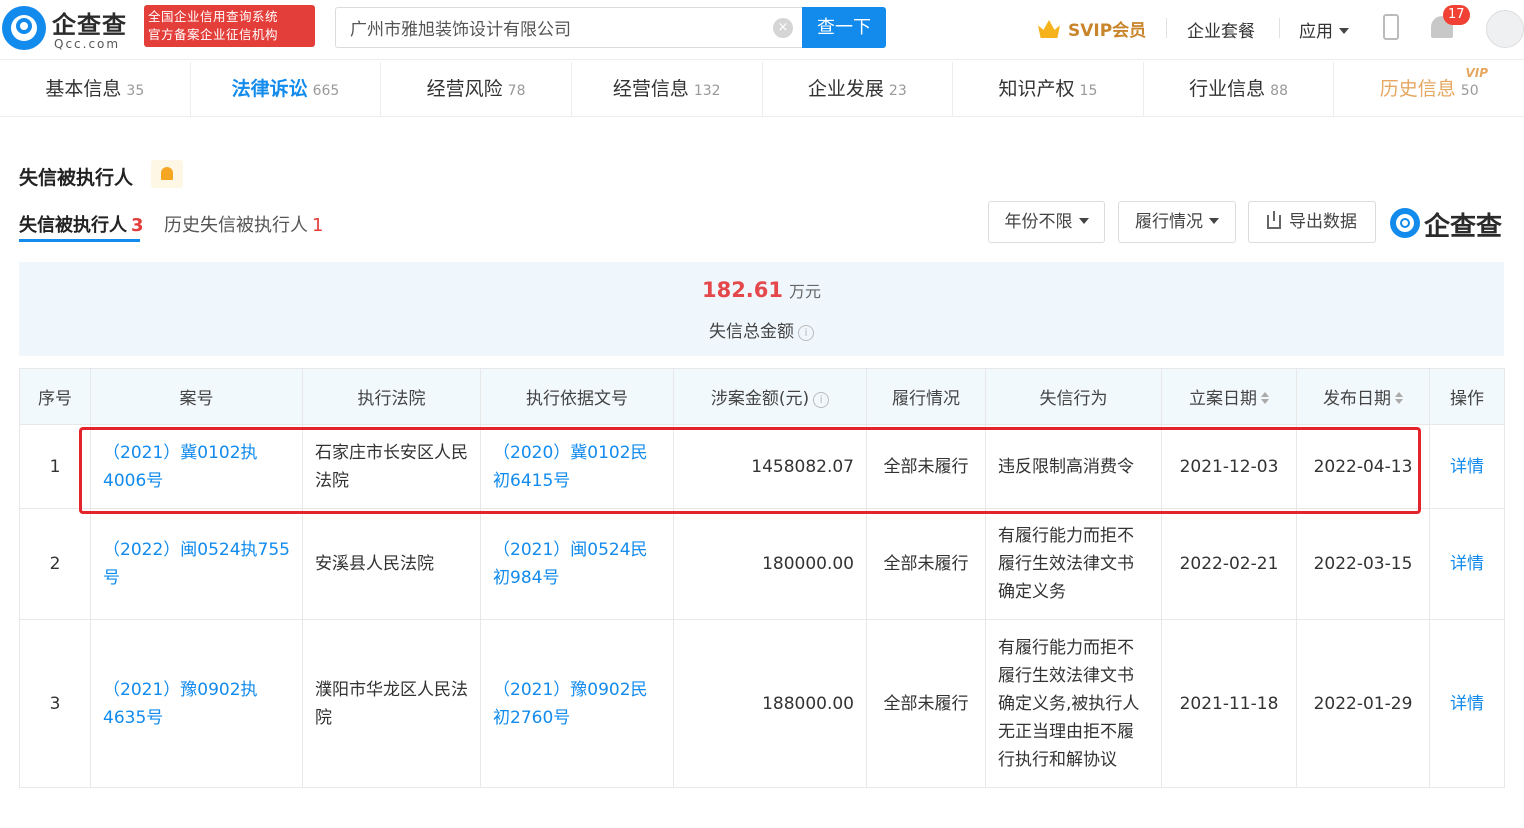 This screenshot has height=828, width=1524. Describe the element at coordinates (55, 703) in the screenshot. I see `row-no: 3` at that location.